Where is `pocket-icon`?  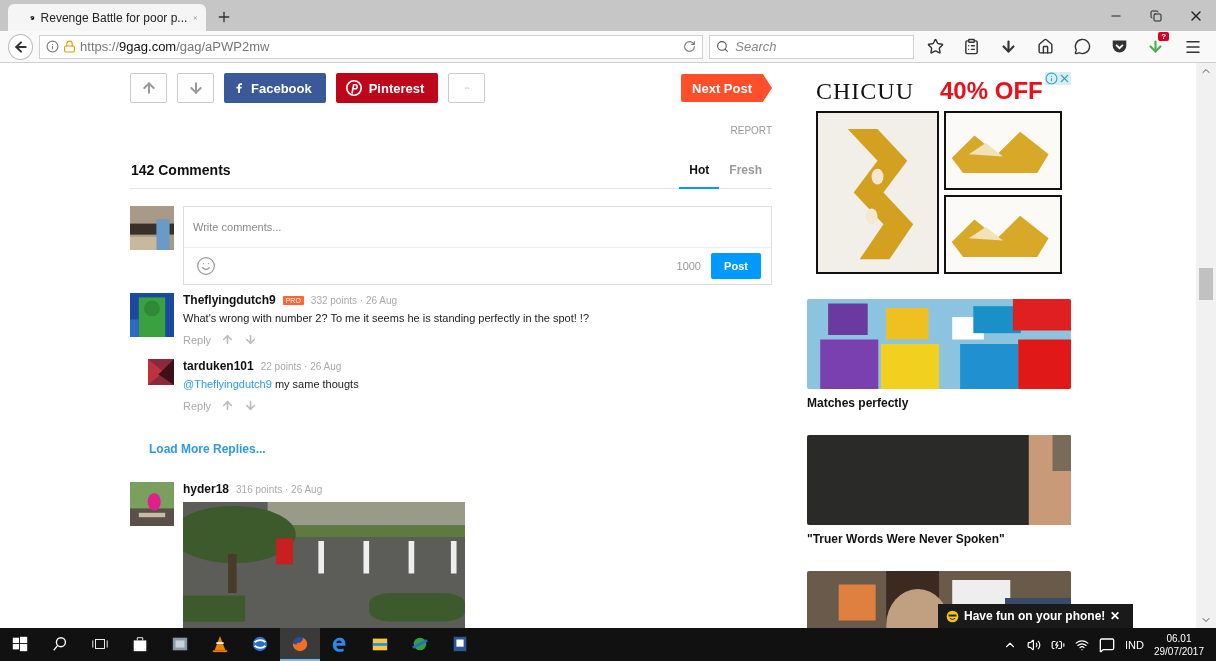 pocket-icon is located at coordinates (1119, 46).